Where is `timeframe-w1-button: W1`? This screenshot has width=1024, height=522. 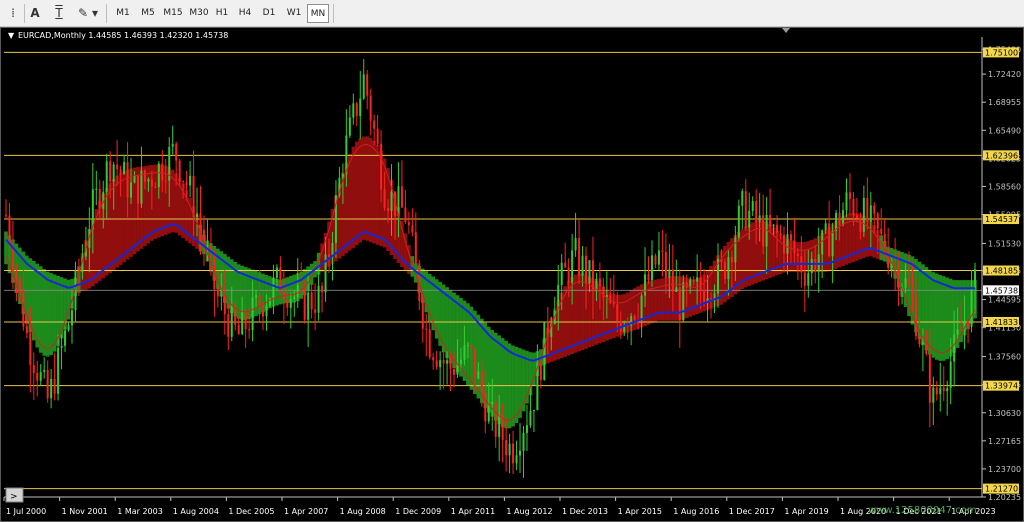 timeframe-w1-button: W1 is located at coordinates (294, 13).